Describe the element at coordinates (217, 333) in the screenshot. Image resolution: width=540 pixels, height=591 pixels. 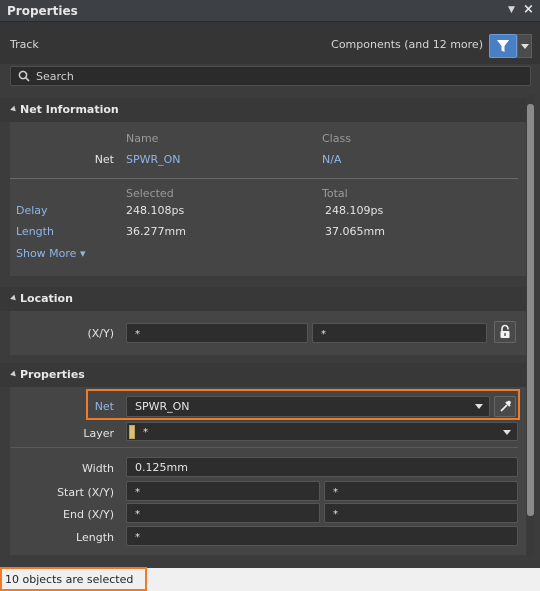
I see `location-x-field: *` at that location.